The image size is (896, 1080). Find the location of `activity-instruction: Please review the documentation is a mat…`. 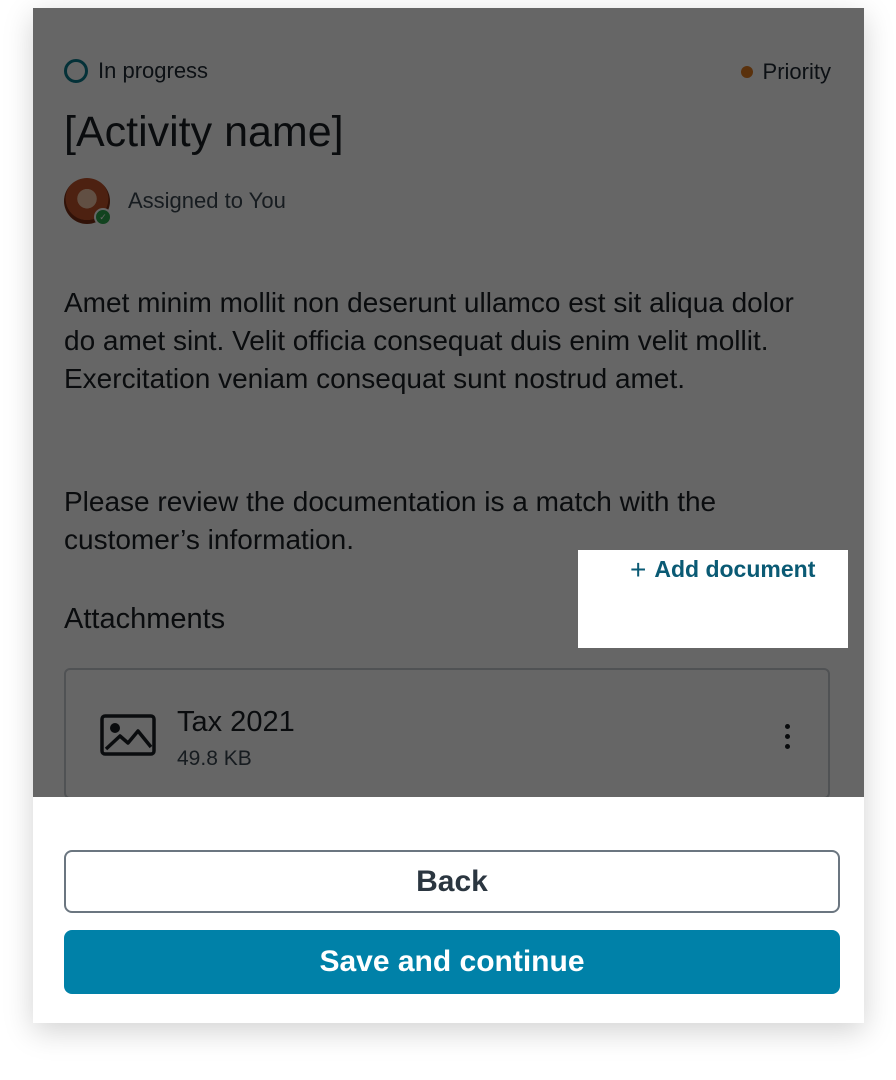

activity-instruction: Please review the documentation is a mat… is located at coordinates (390, 520).